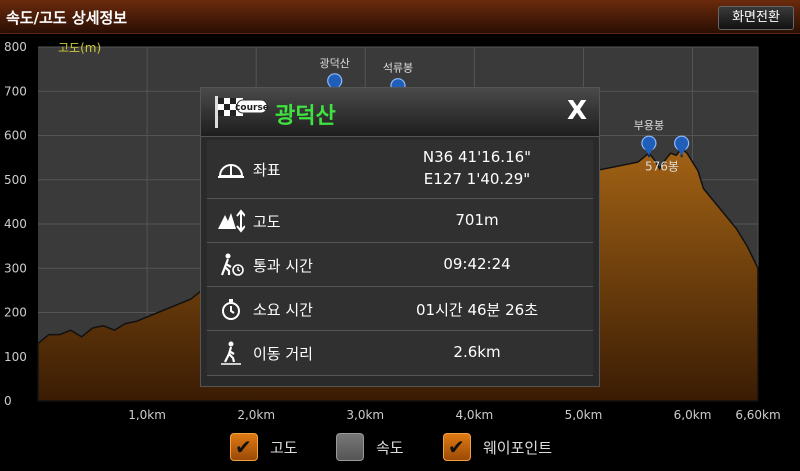 This screenshot has height=471, width=800. I want to click on row-elapsed-time: 소요 시간 01시간 46분 26초, so click(400, 309).